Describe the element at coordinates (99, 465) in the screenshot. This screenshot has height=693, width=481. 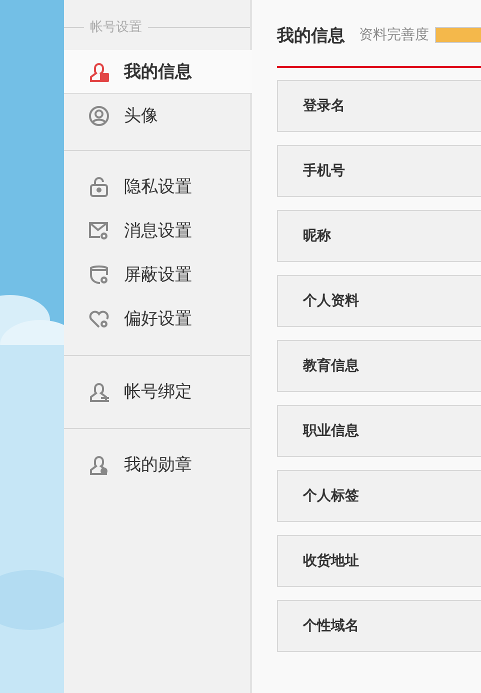
I see `user-medal-icon` at that location.